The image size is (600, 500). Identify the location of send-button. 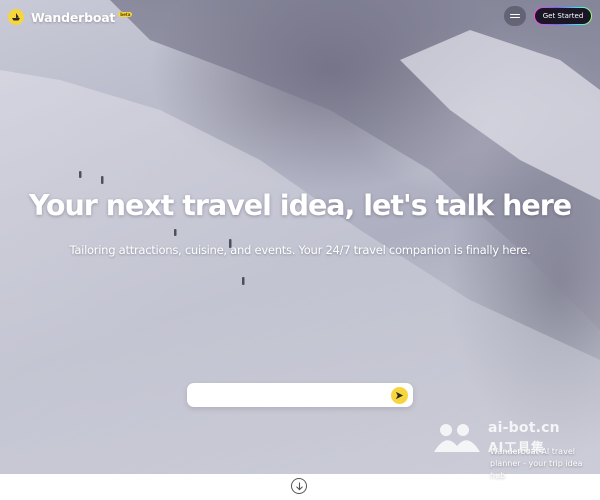
(399, 395).